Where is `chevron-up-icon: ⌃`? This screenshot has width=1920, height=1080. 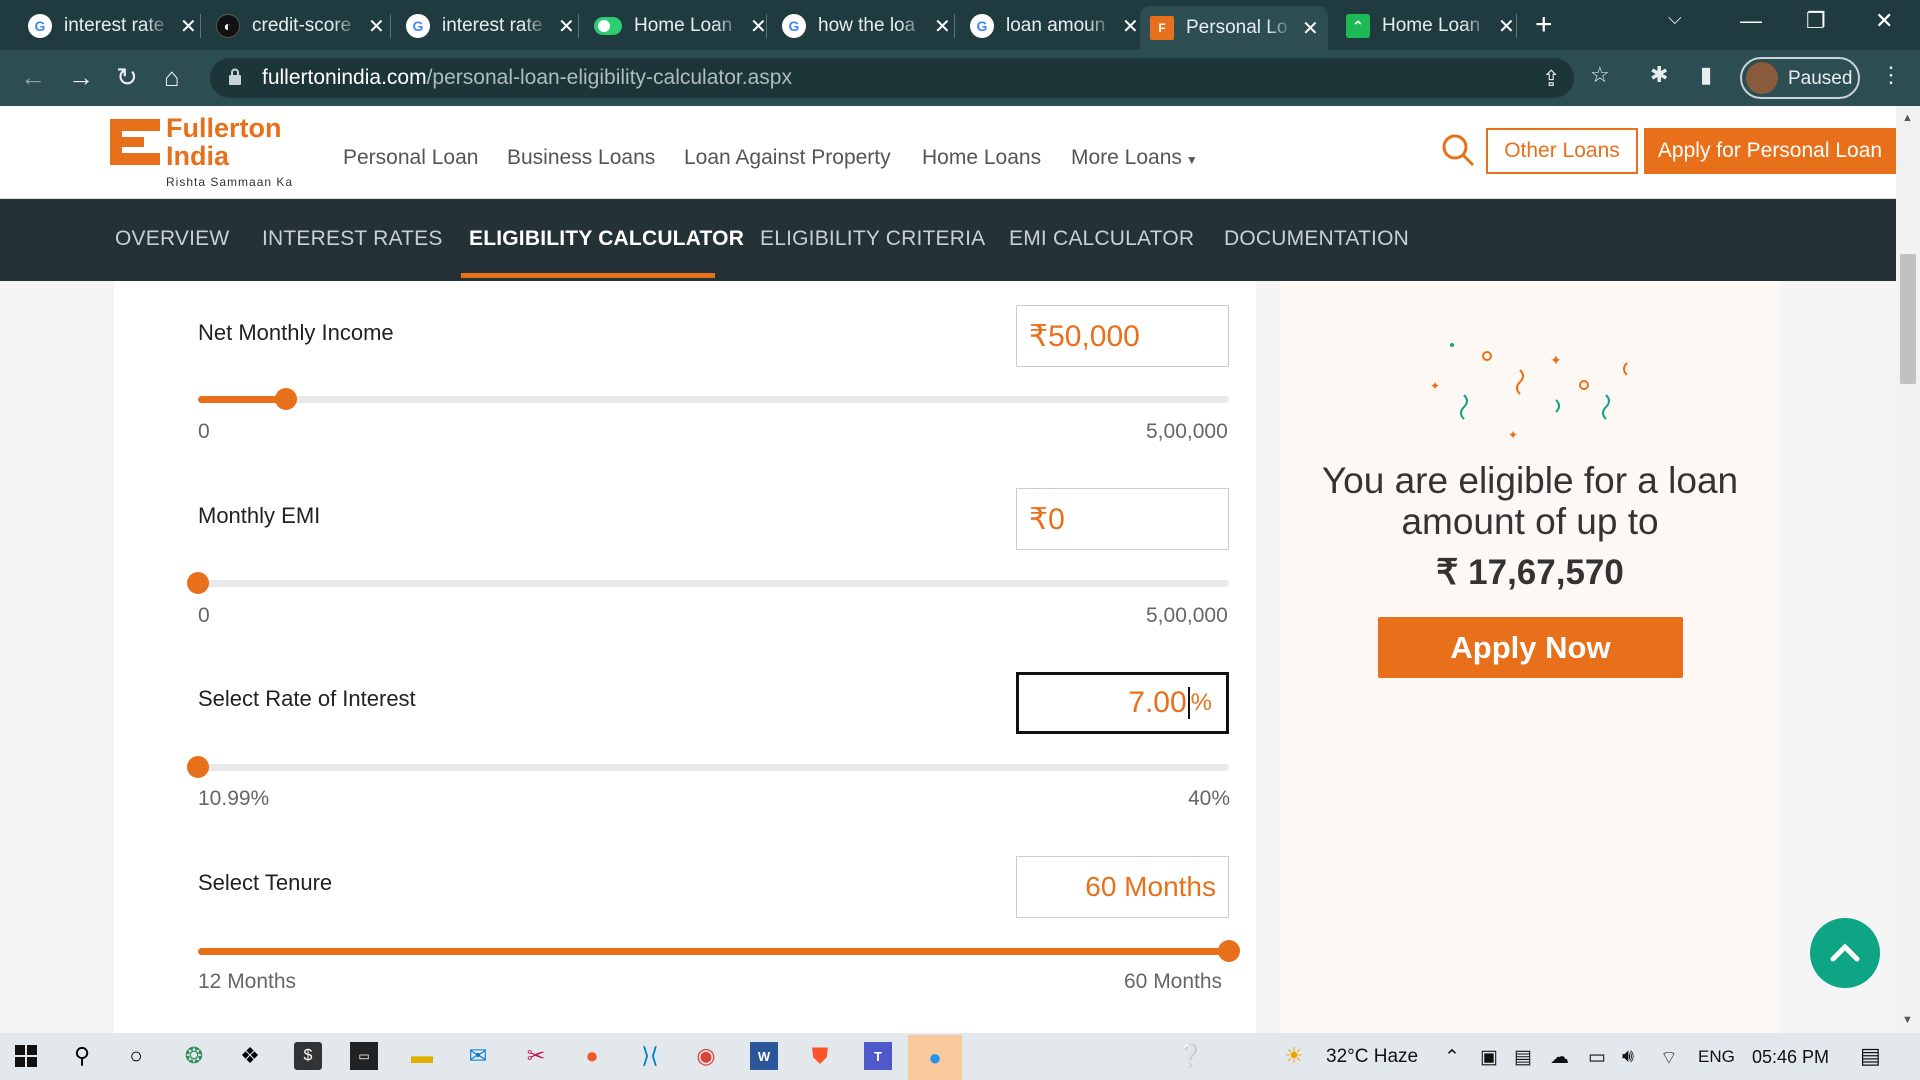
chevron-up-icon: ⌃ is located at coordinates (1452, 1057).